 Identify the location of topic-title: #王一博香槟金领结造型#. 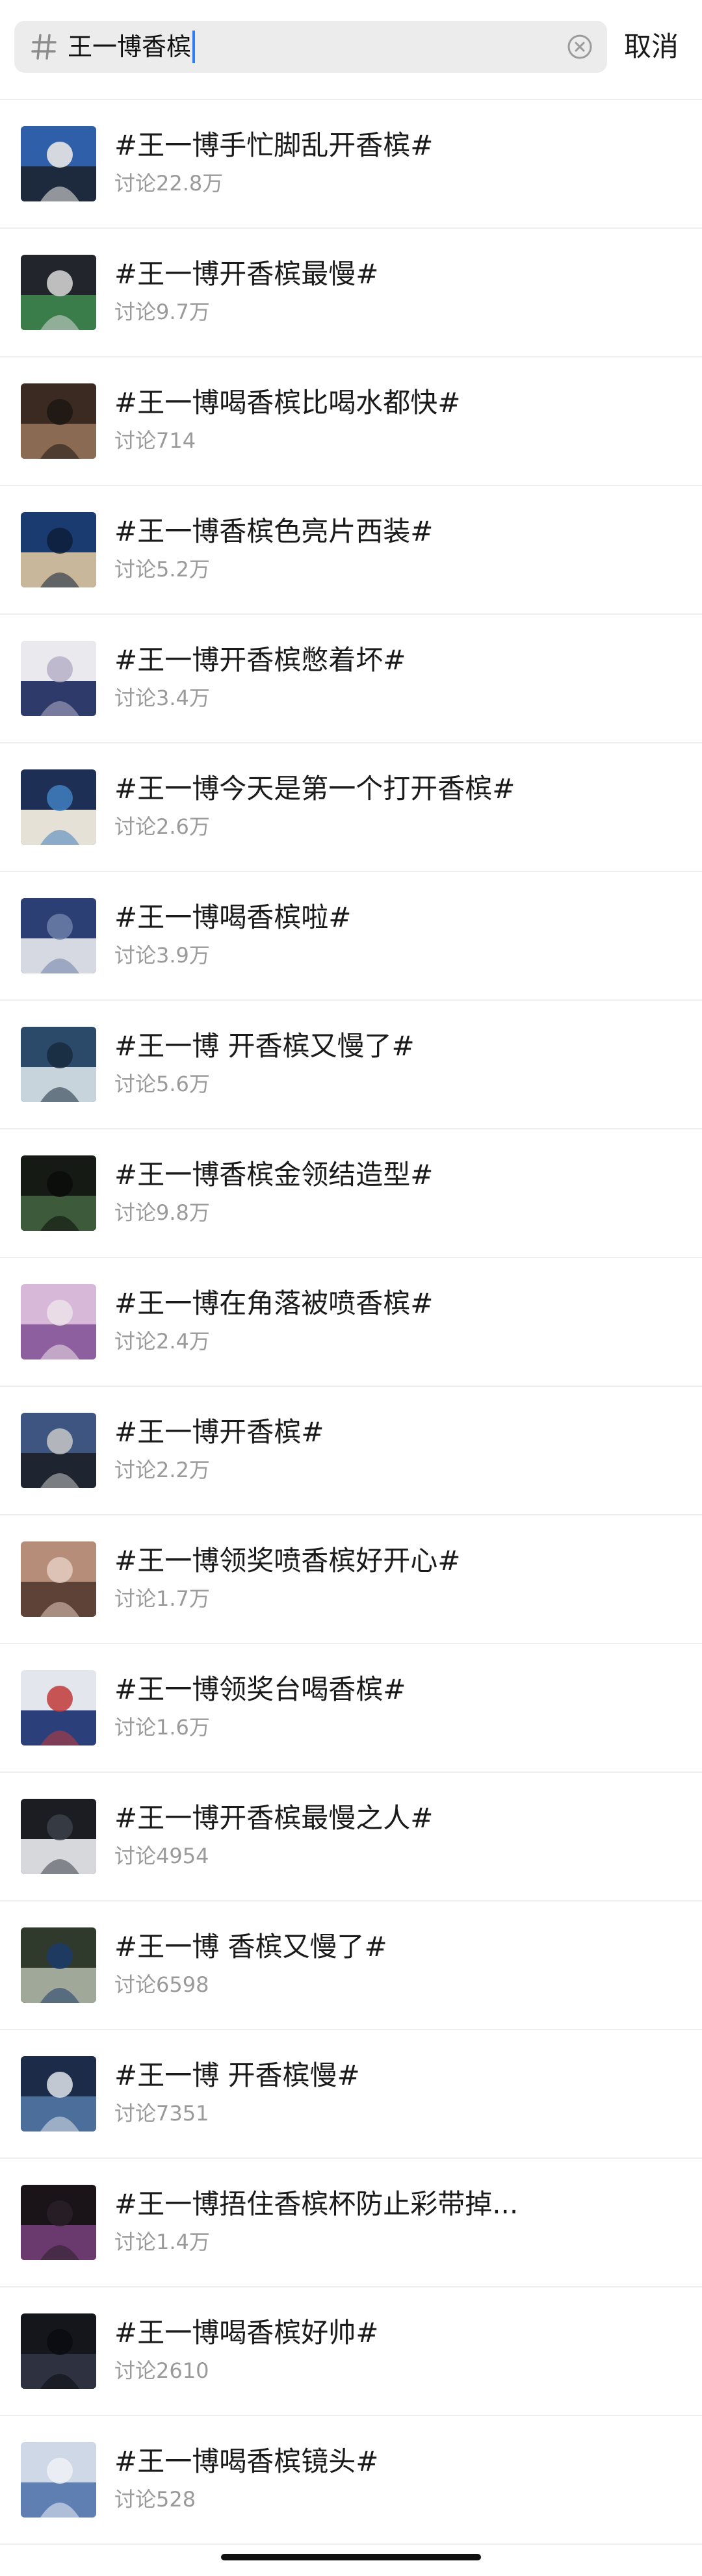
(274, 1175).